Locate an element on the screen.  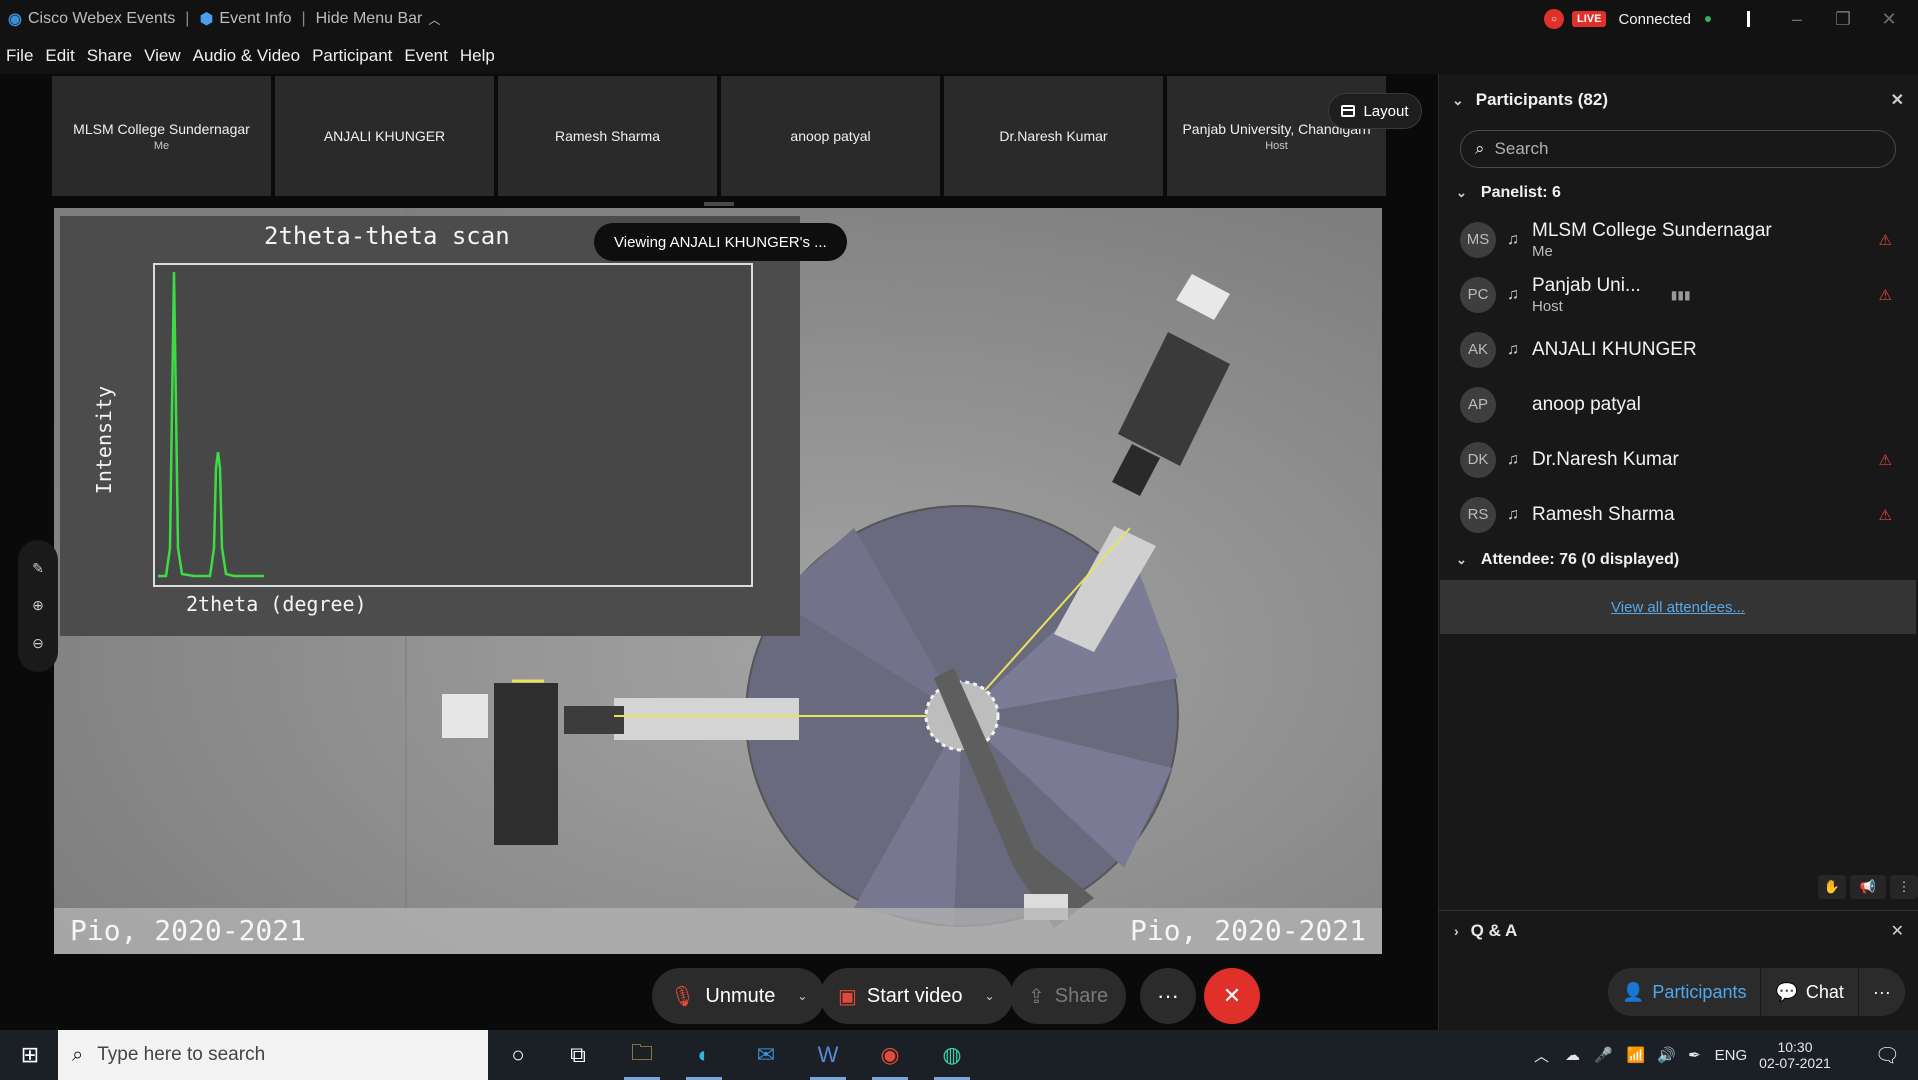
tab-more: ··· is located at coordinates (1882, 992).